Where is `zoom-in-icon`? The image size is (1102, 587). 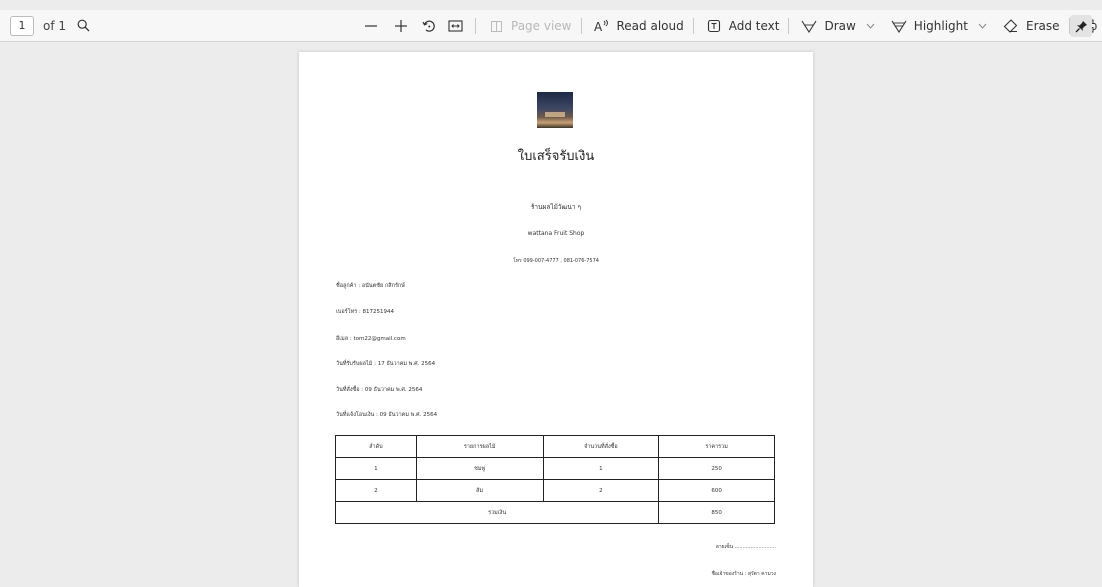
zoom-in-icon is located at coordinates (401, 26).